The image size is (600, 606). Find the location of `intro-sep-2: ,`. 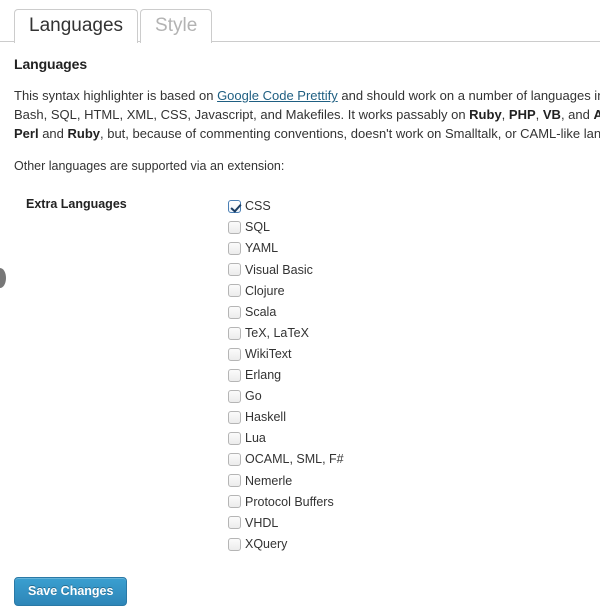

intro-sep-2: , is located at coordinates (539, 114).